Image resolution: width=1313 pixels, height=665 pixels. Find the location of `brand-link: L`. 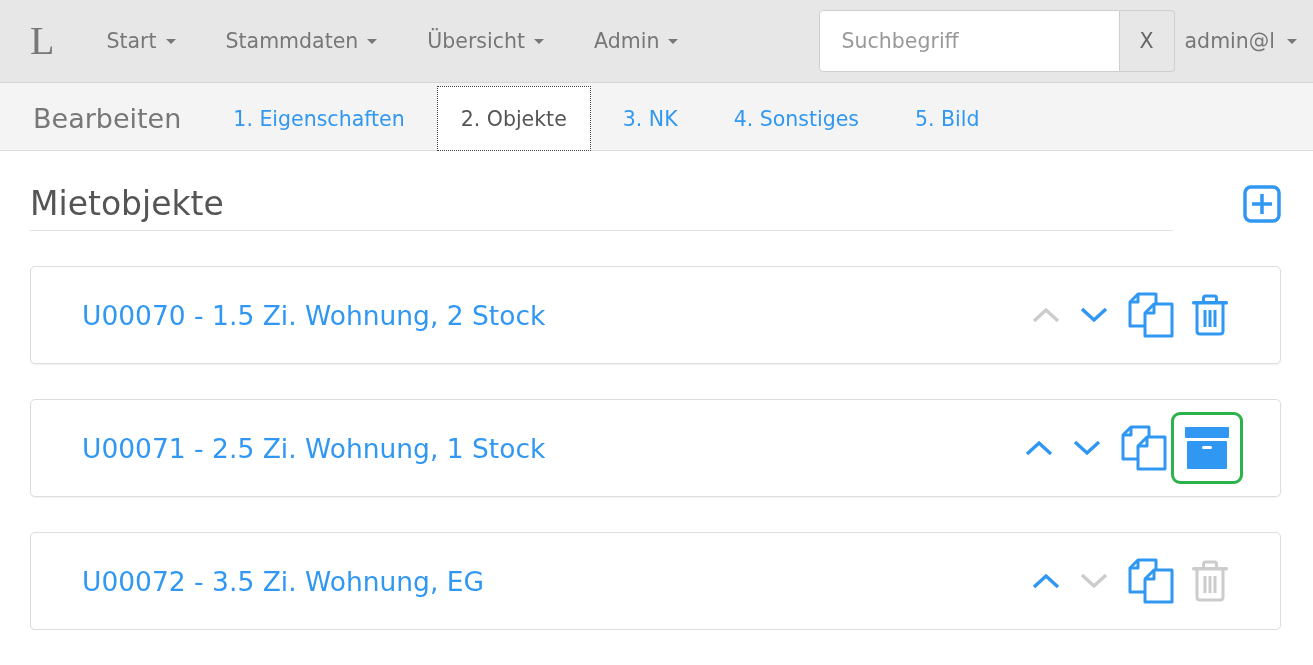

brand-link: L is located at coordinates (42, 41).